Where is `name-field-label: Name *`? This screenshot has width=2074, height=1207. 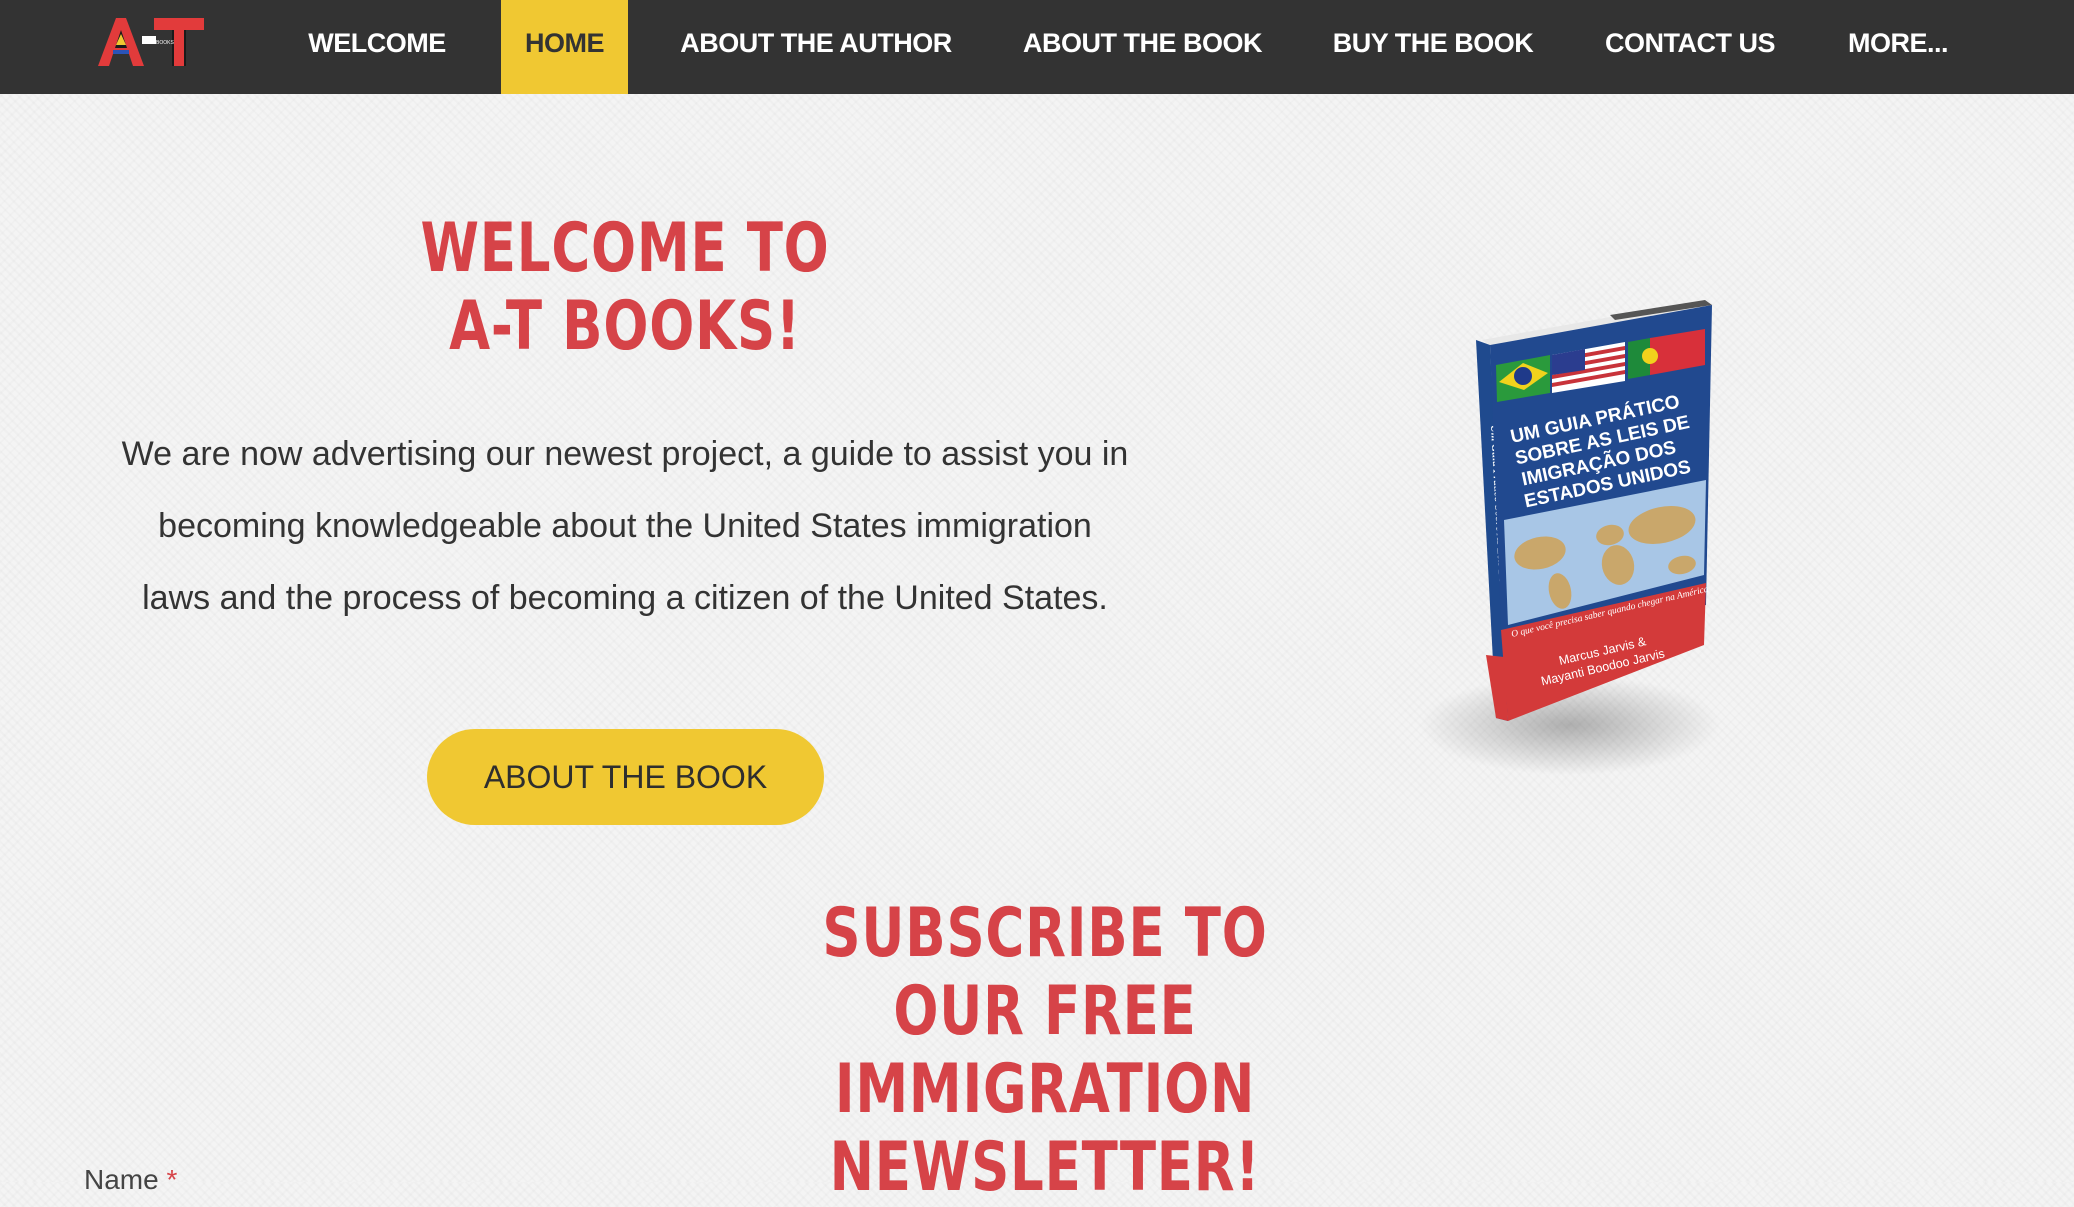
name-field-label: Name * is located at coordinates (130, 1180).